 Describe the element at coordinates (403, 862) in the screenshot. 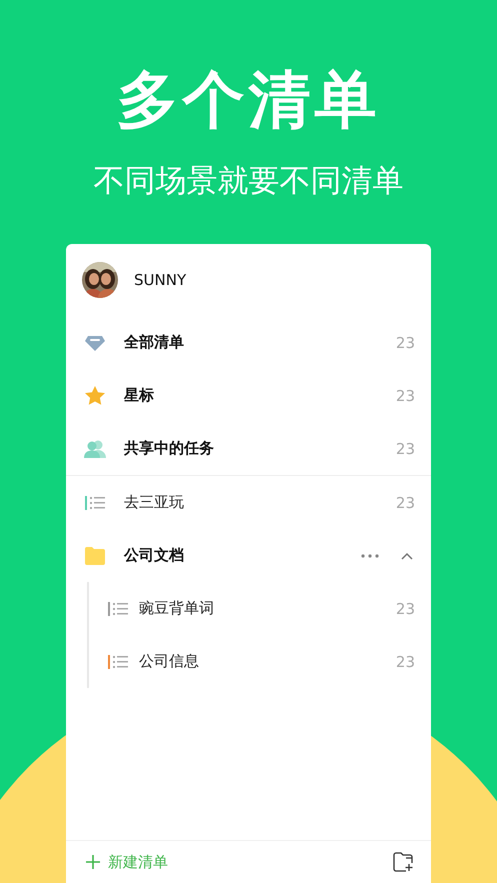

I see `new-folder-icon` at that location.